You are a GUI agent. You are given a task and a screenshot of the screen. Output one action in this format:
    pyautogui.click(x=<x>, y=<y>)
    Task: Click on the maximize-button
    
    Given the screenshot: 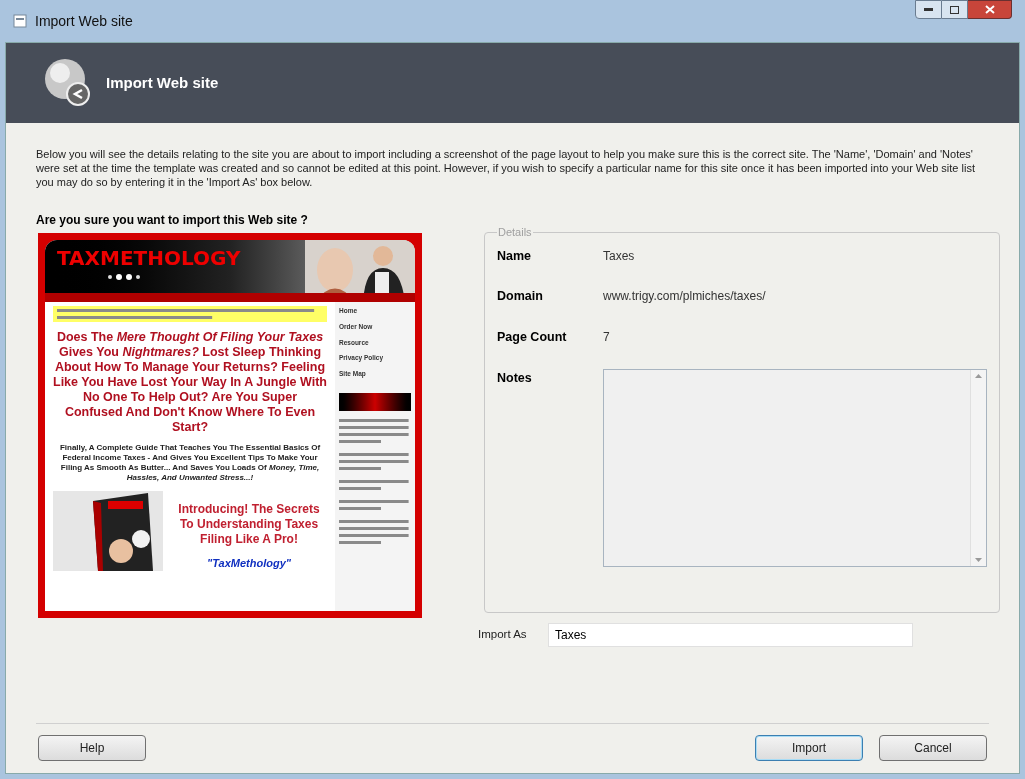 What is the action you would take?
    pyautogui.click(x=955, y=9)
    